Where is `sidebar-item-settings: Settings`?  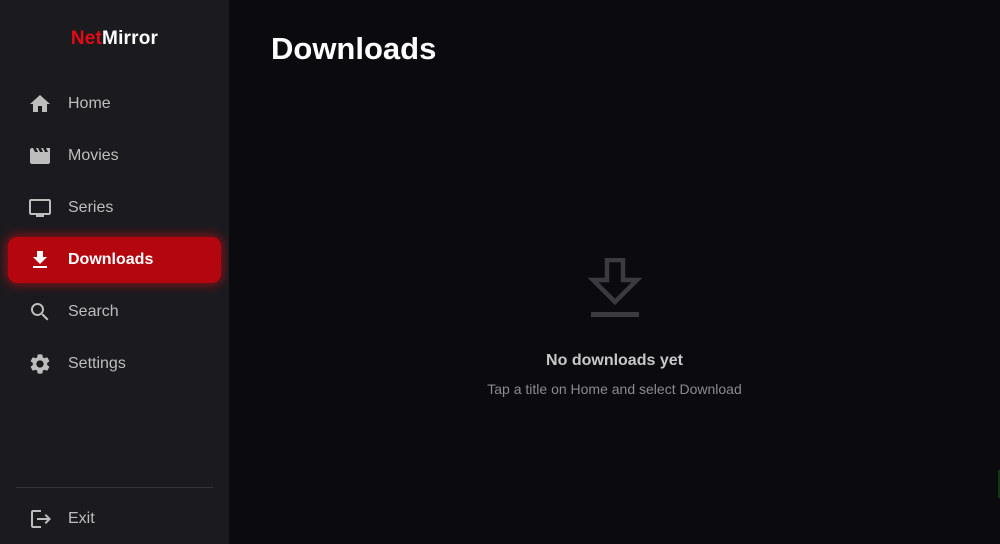 sidebar-item-settings: Settings is located at coordinates (114, 364).